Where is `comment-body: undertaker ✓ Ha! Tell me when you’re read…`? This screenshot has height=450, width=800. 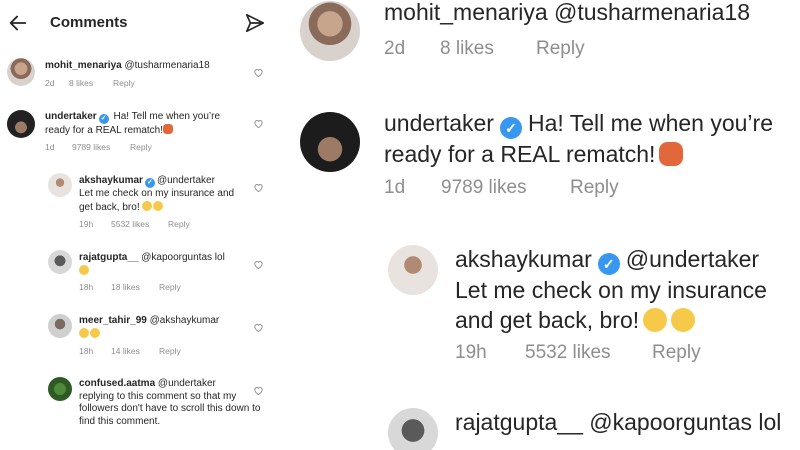 comment-body: undertaker ✓ Ha! Tell me when you’re read… is located at coordinates (145, 124).